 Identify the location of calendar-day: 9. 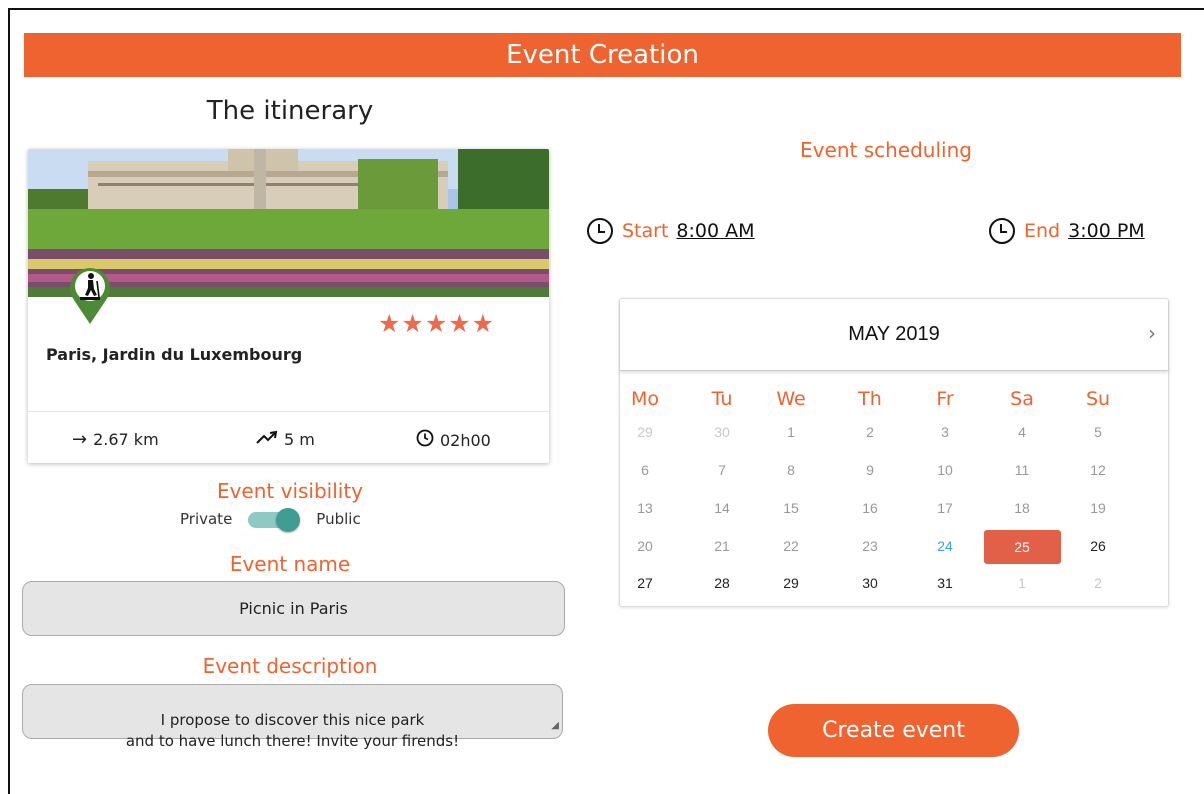
(870, 470).